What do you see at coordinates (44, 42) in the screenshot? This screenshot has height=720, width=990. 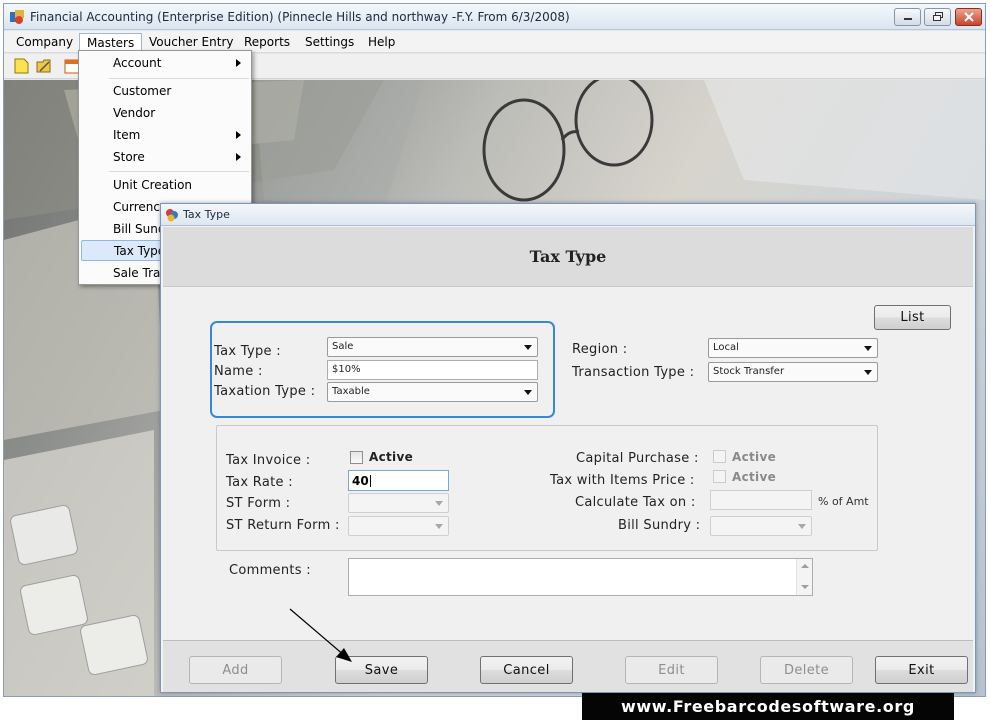 I see `menu-company: Company` at bounding box center [44, 42].